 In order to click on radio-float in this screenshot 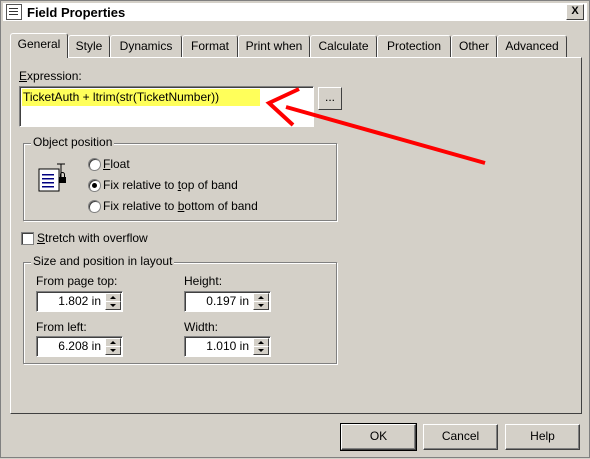, I will do `click(94, 164)`.